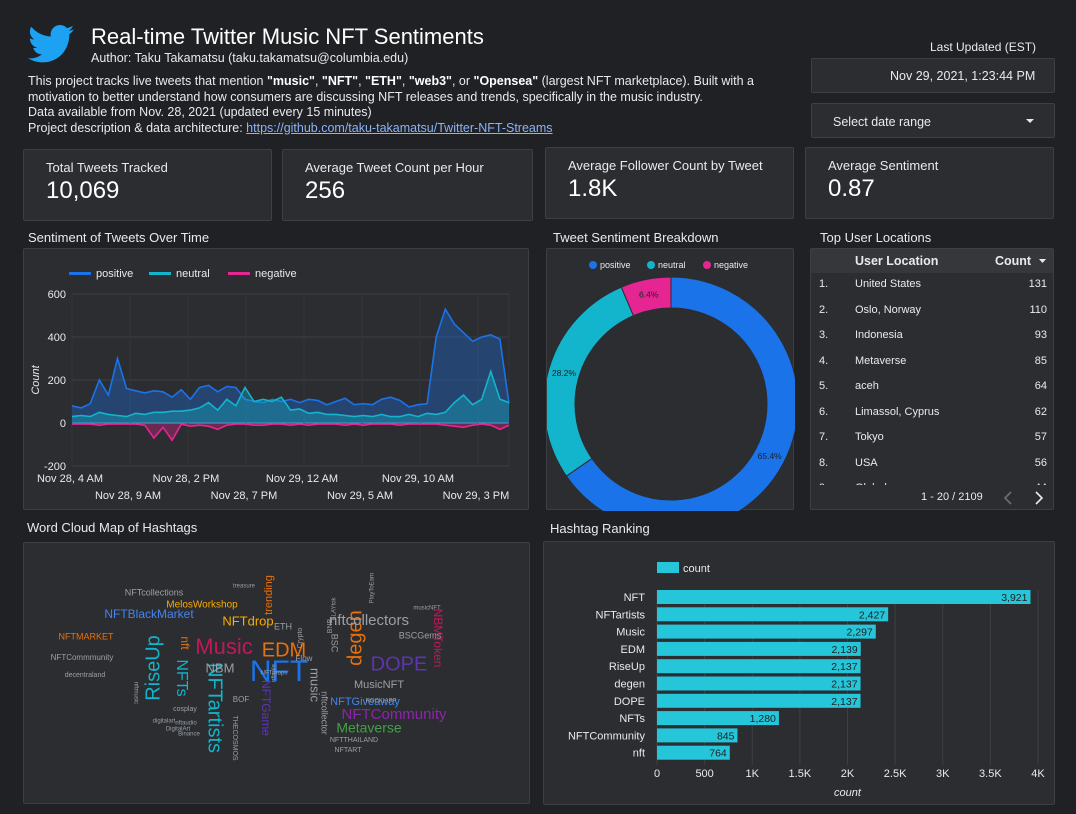 Image resolution: width=1076 pixels, height=814 pixels. What do you see at coordinates (932, 386) in the screenshot?
I see `table-row: 5. aceh 64` at bounding box center [932, 386].